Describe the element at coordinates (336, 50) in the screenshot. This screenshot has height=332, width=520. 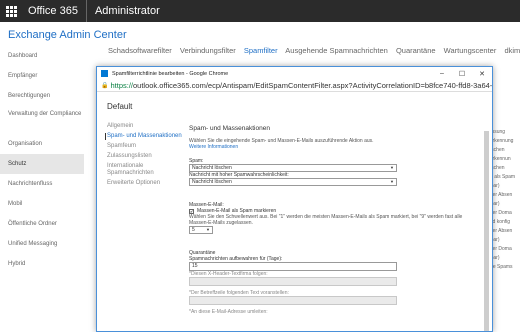
I see `tab-outbound-spam: Ausgehende Spamnachrichten` at that location.